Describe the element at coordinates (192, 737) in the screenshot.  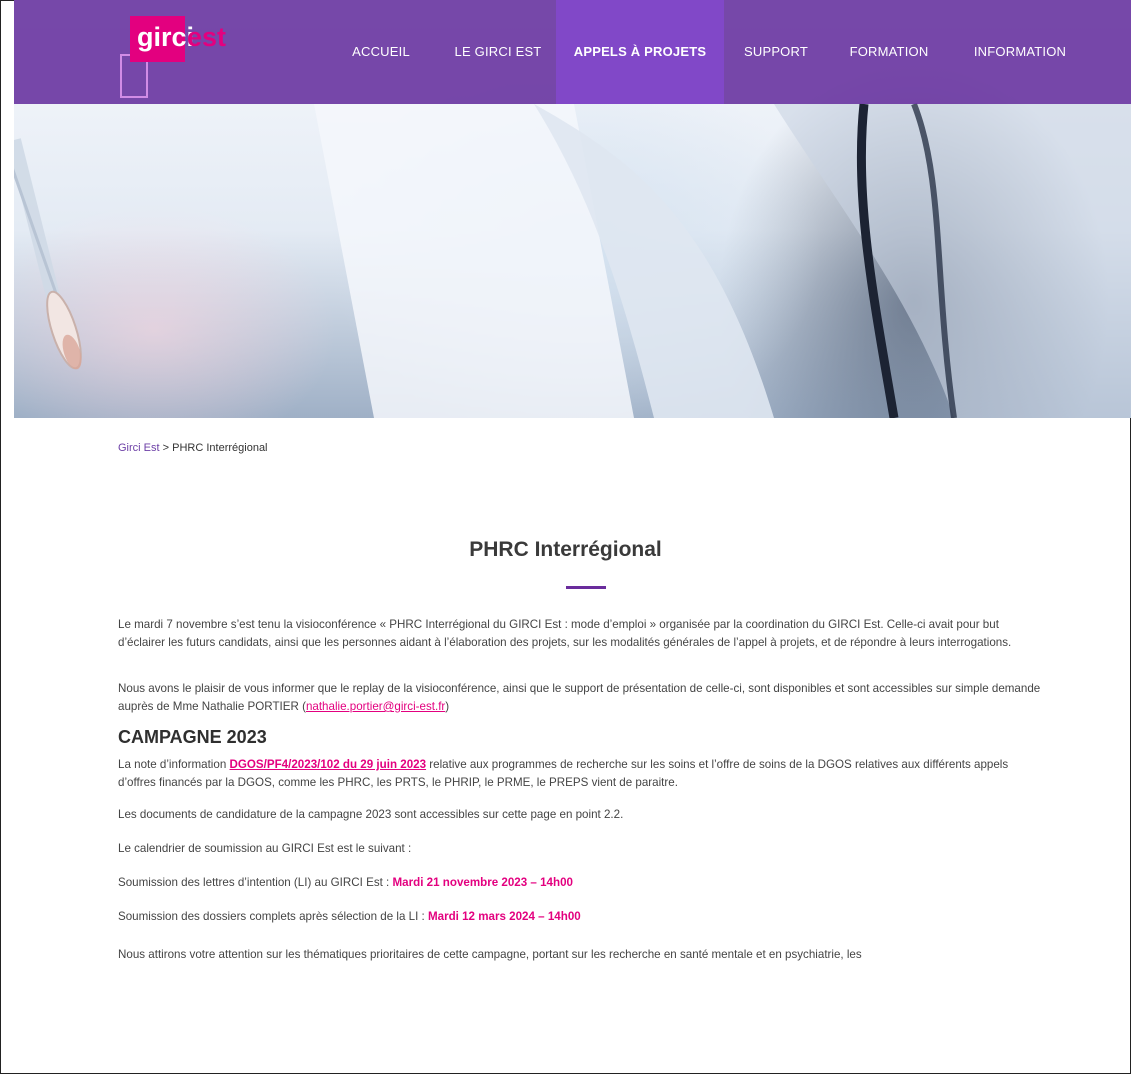
I see `section-heading-campagne: CAMPAGNE 2023` at that location.